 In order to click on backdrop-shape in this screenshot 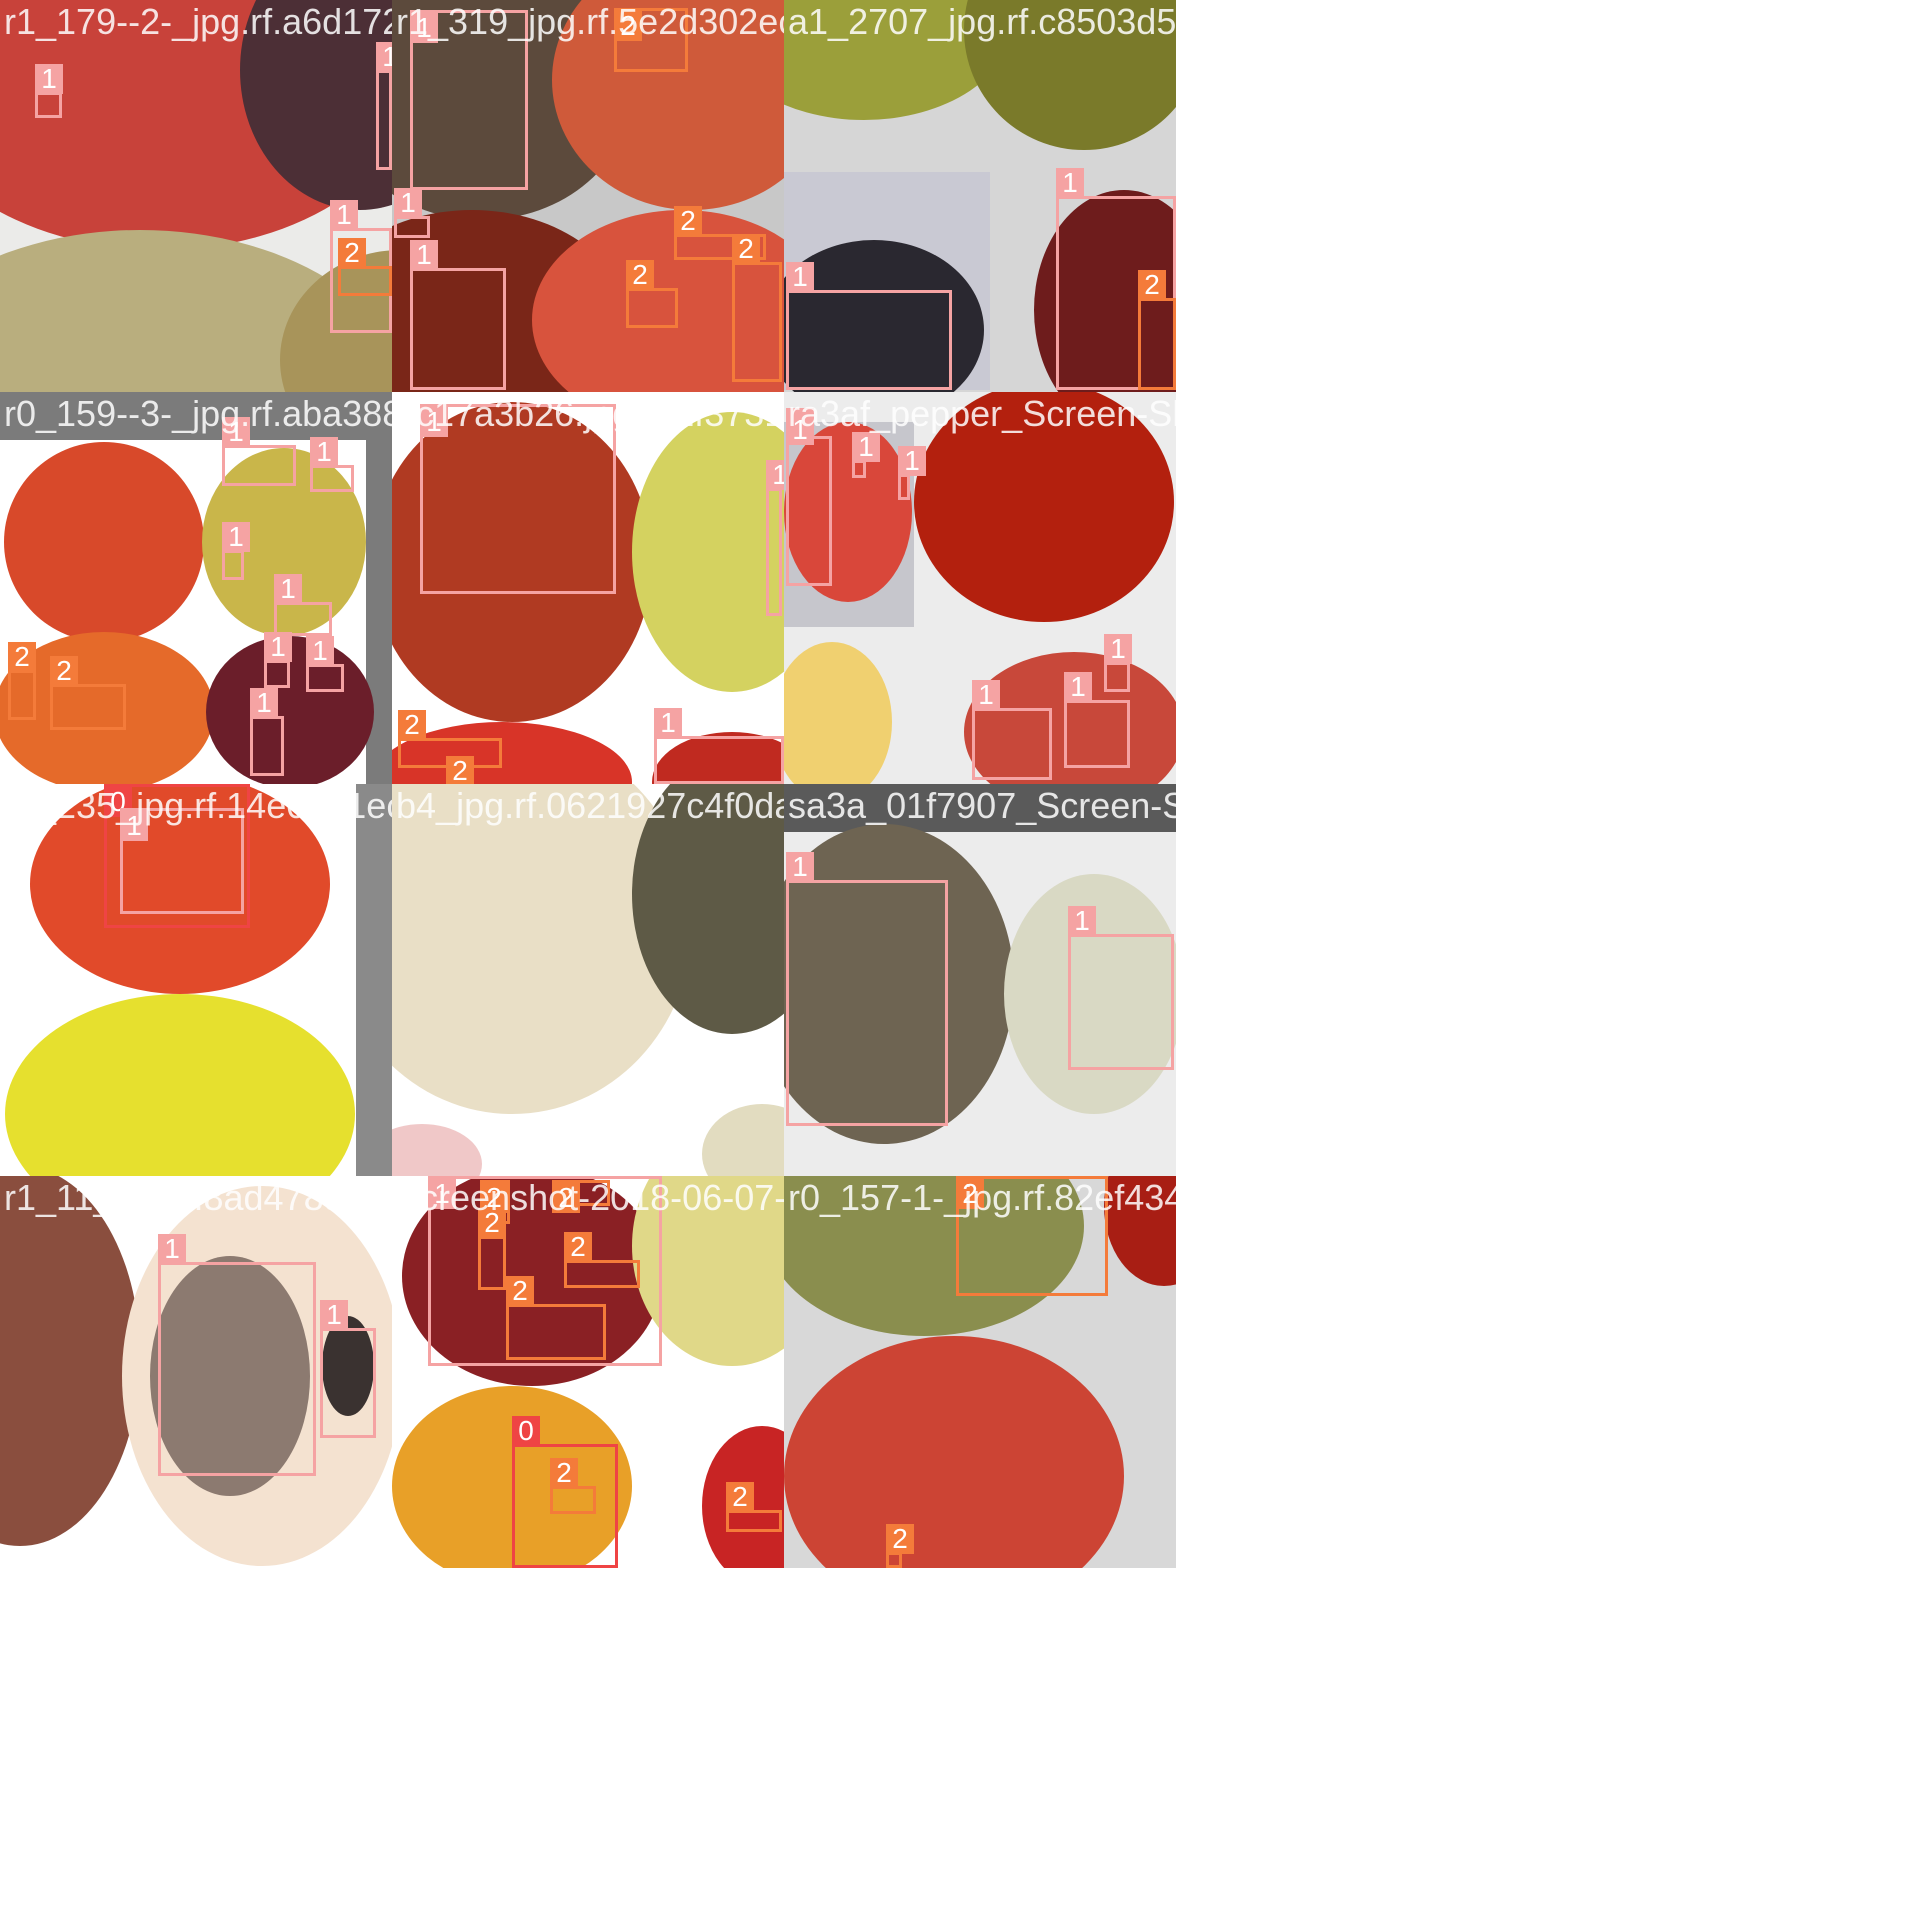, I will do `click(374, 980)`.